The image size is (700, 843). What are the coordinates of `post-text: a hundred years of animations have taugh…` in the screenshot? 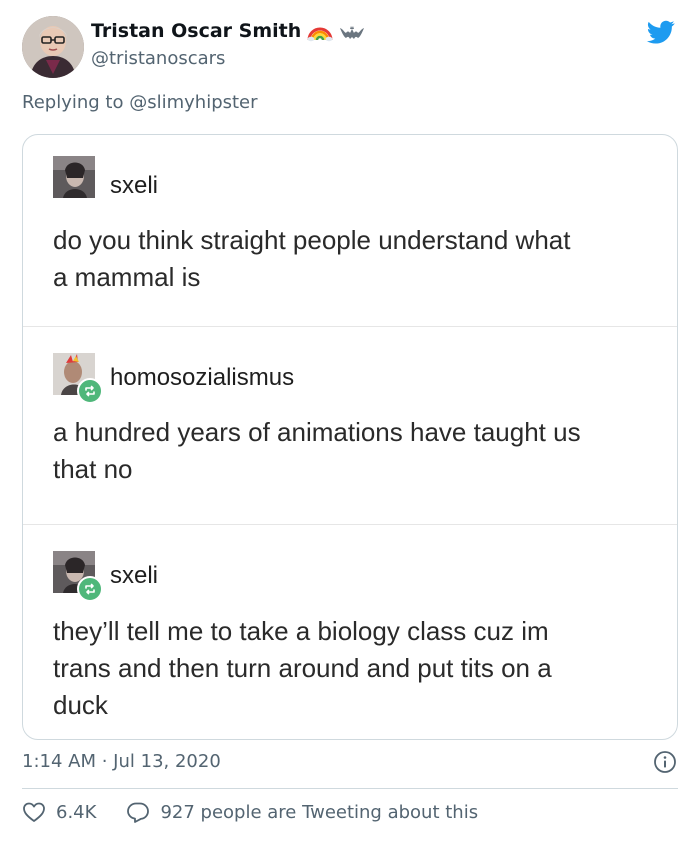 It's located at (358, 451).